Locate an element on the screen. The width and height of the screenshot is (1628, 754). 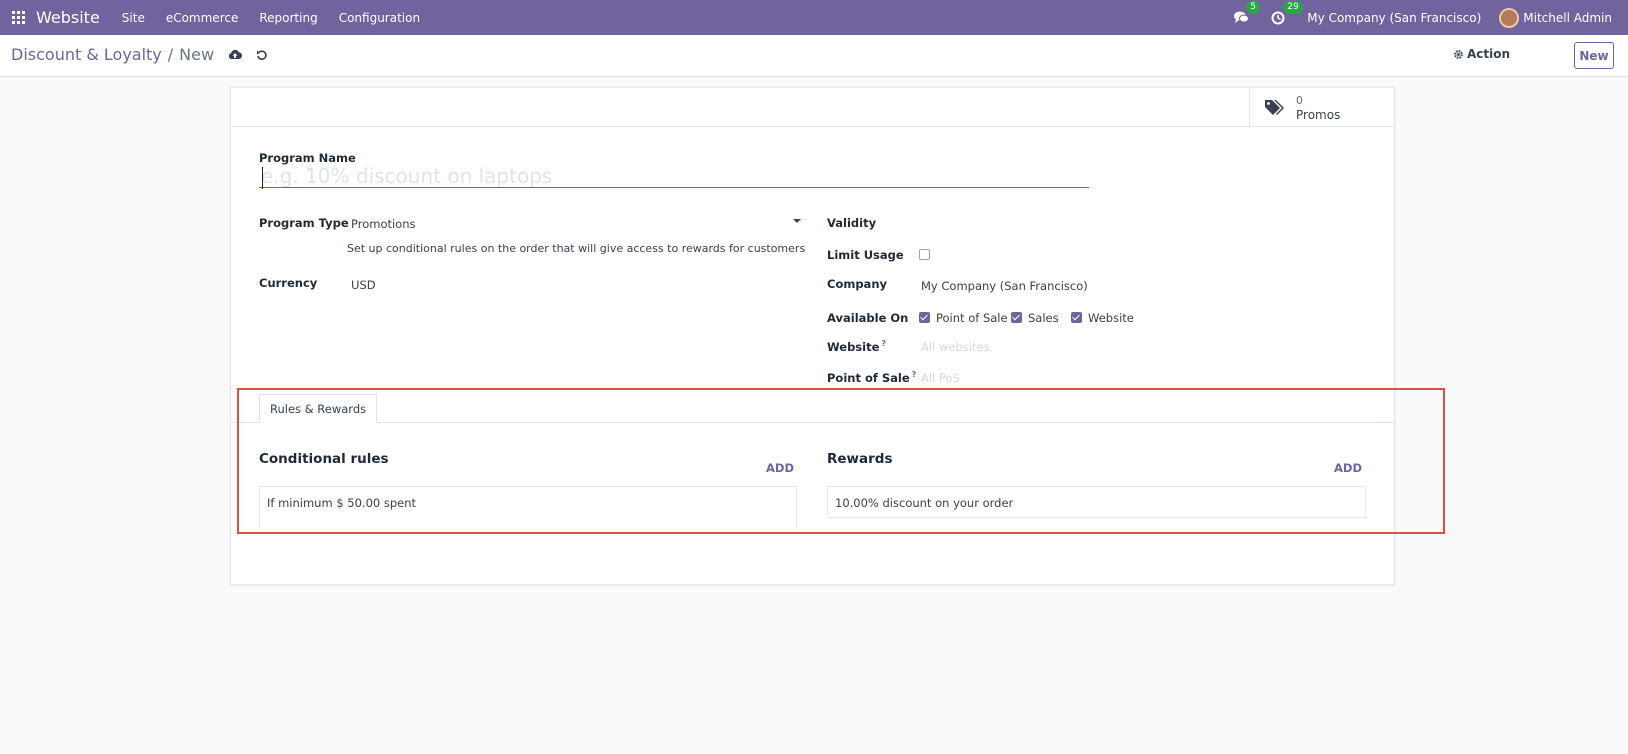
breadcrumb: Discount & Loyalty / New is located at coordinates (139, 54).